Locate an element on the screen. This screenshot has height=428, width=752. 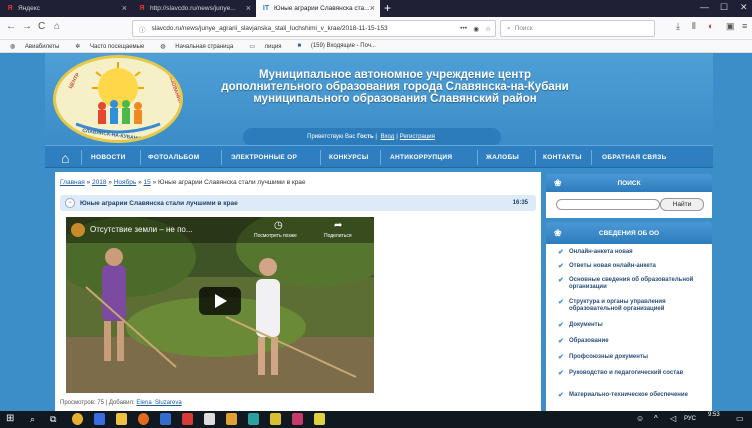
task-view-icon: ⧉ is located at coordinates (53, 419).